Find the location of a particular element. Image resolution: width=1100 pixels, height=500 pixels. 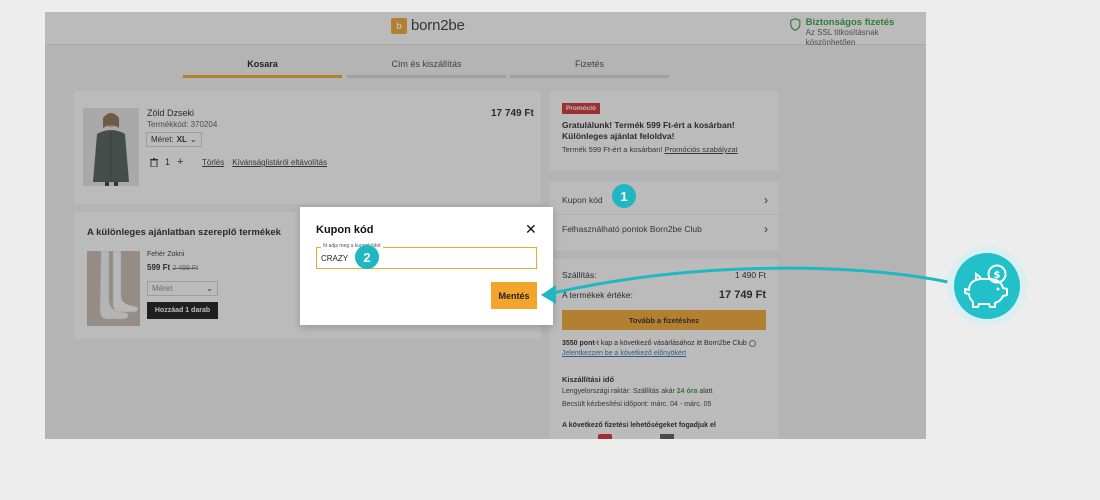

close-icon: ✕ is located at coordinates (531, 229).